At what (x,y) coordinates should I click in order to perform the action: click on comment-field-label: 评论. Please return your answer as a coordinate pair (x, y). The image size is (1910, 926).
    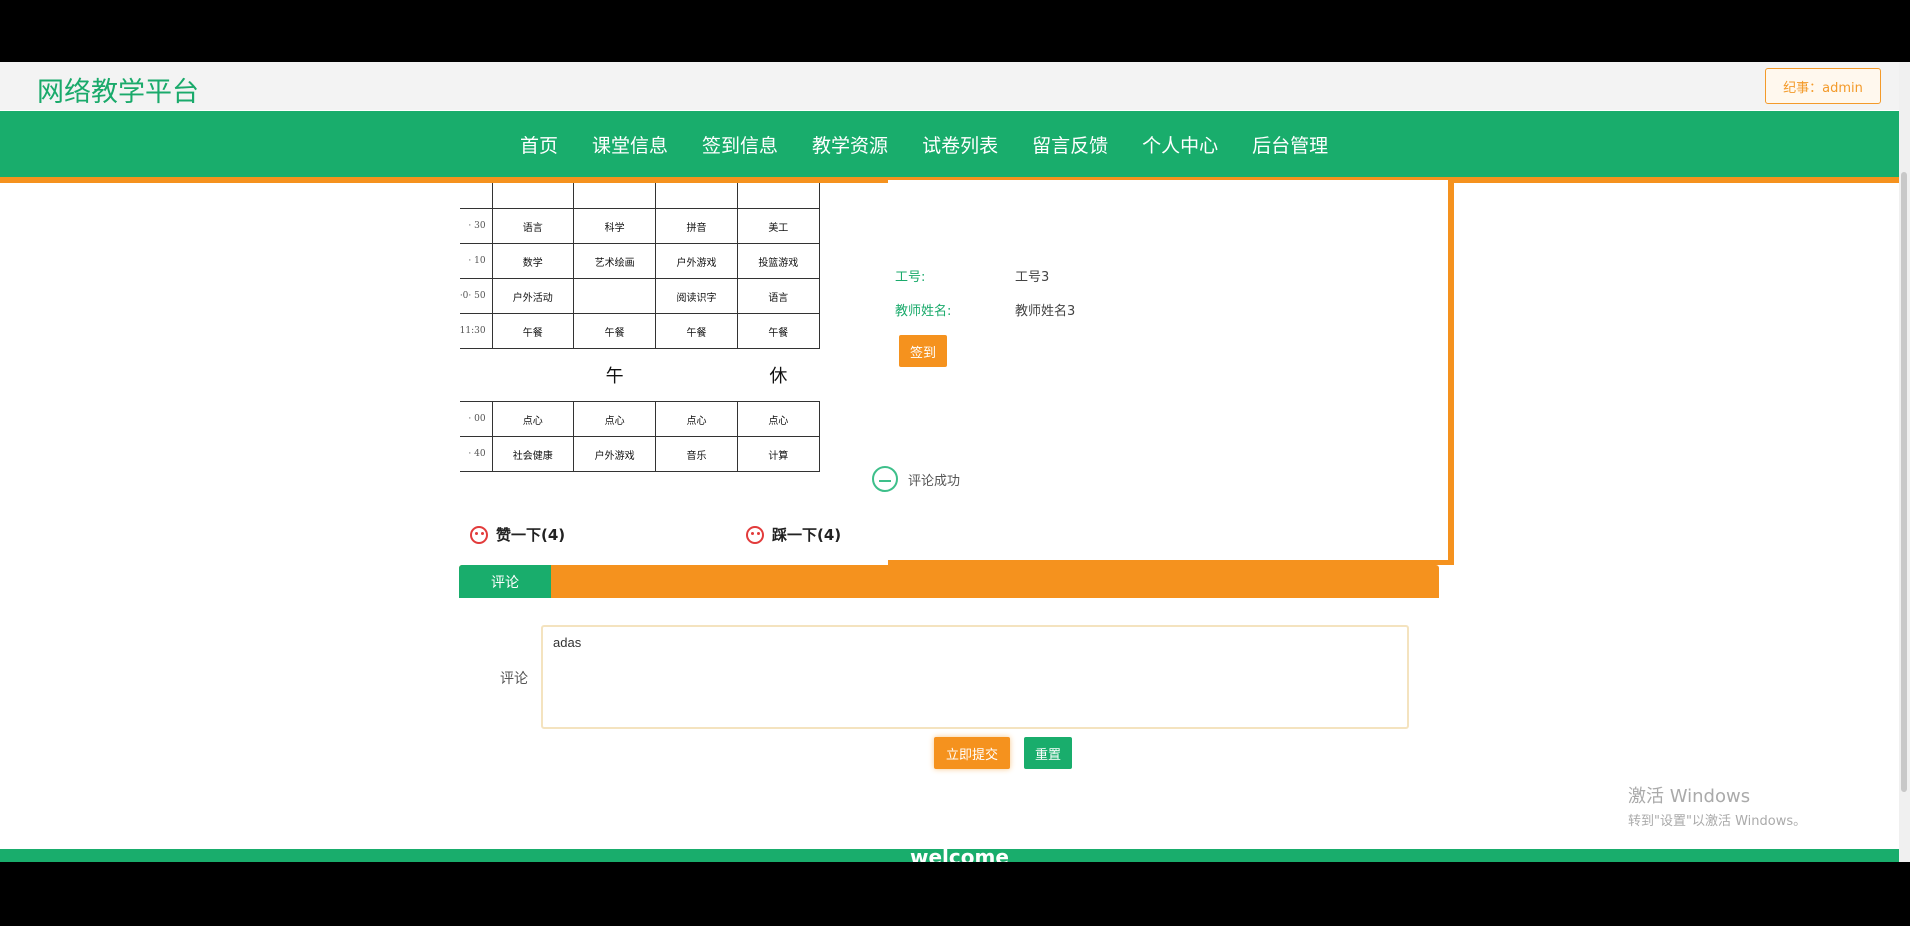
    Looking at the image, I should click on (514, 679).